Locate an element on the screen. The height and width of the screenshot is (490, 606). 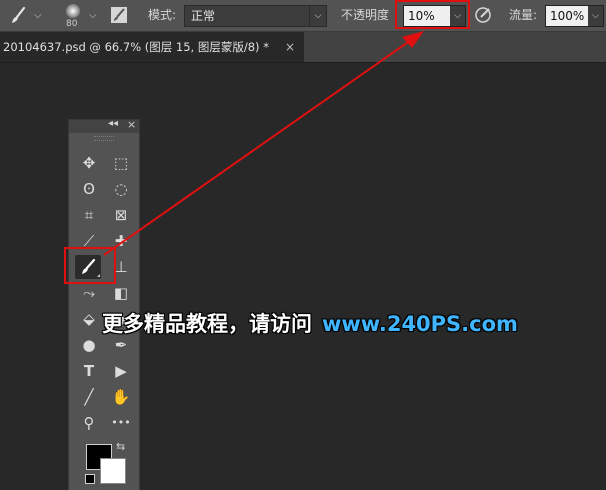
type-tool-icon: T is located at coordinates (89, 371).